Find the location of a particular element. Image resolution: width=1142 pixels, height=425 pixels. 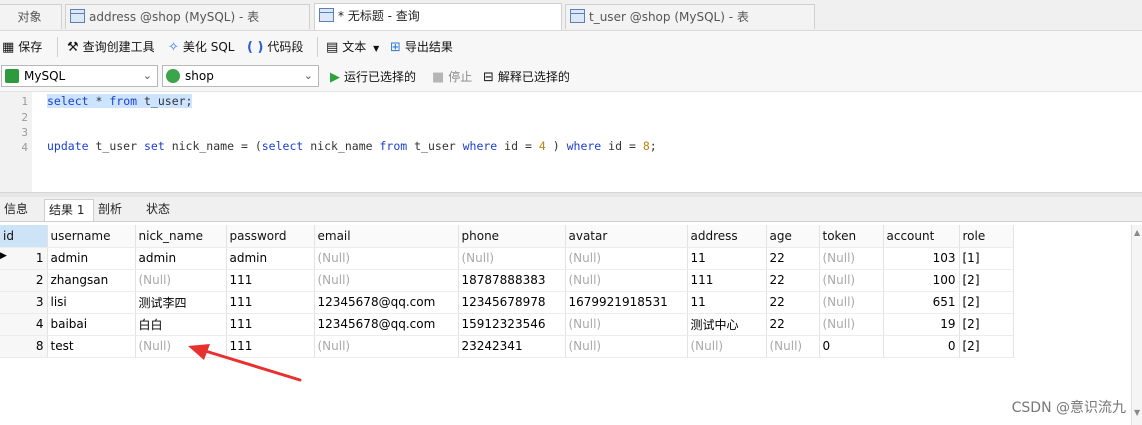

tab-address-table: address @shop (MySQL) - 表 is located at coordinates (187, 16).